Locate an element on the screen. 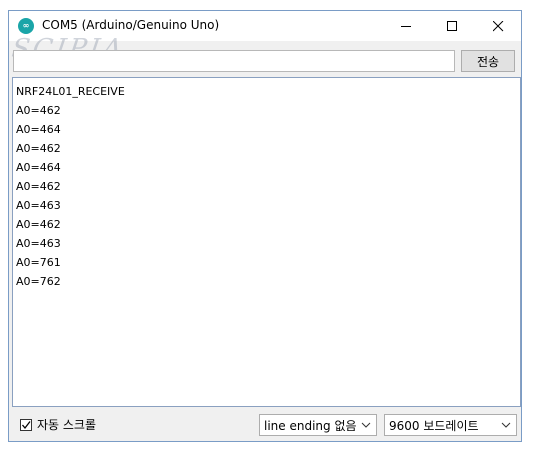 Image resolution: width=543 pixels, height=465 pixels. maximize-button is located at coordinates (452, 26).